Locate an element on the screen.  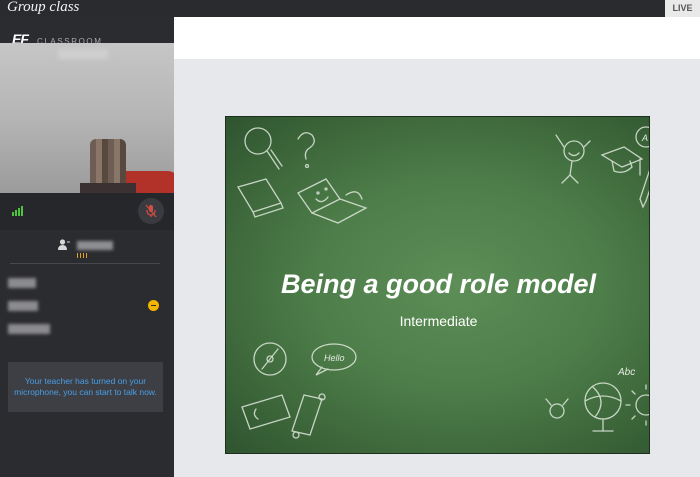
doodle-abc: Abc is located at coordinates (626, 372).